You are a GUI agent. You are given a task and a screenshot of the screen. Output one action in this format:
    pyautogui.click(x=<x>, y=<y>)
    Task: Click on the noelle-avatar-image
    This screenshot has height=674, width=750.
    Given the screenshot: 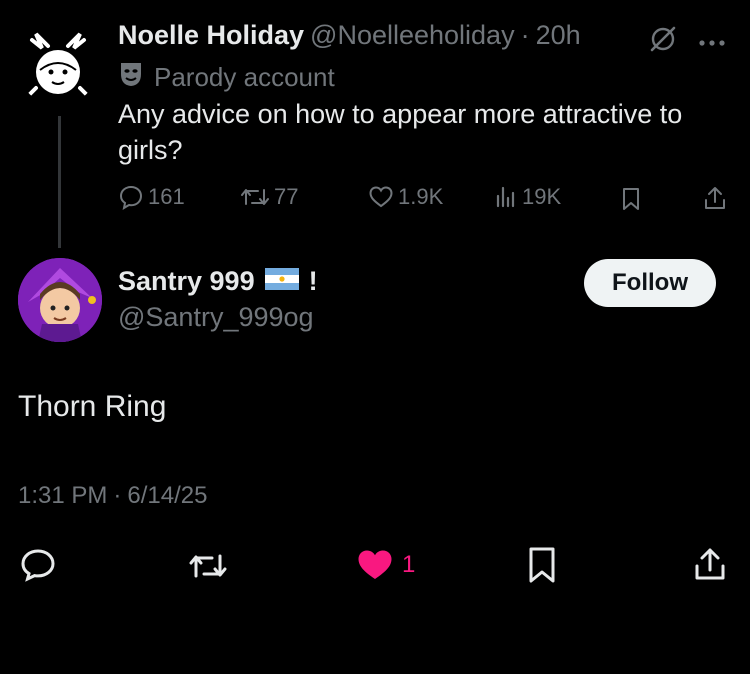 What is the action you would take?
    pyautogui.click(x=58, y=65)
    